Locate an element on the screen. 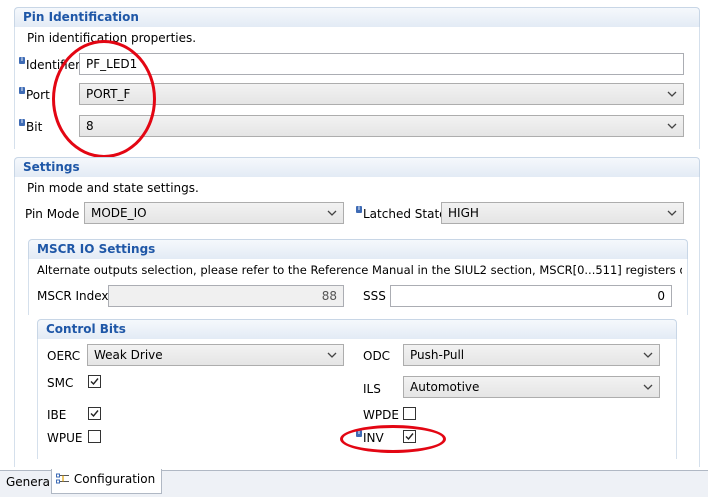  settings-header: Settings is located at coordinates (357, 167).